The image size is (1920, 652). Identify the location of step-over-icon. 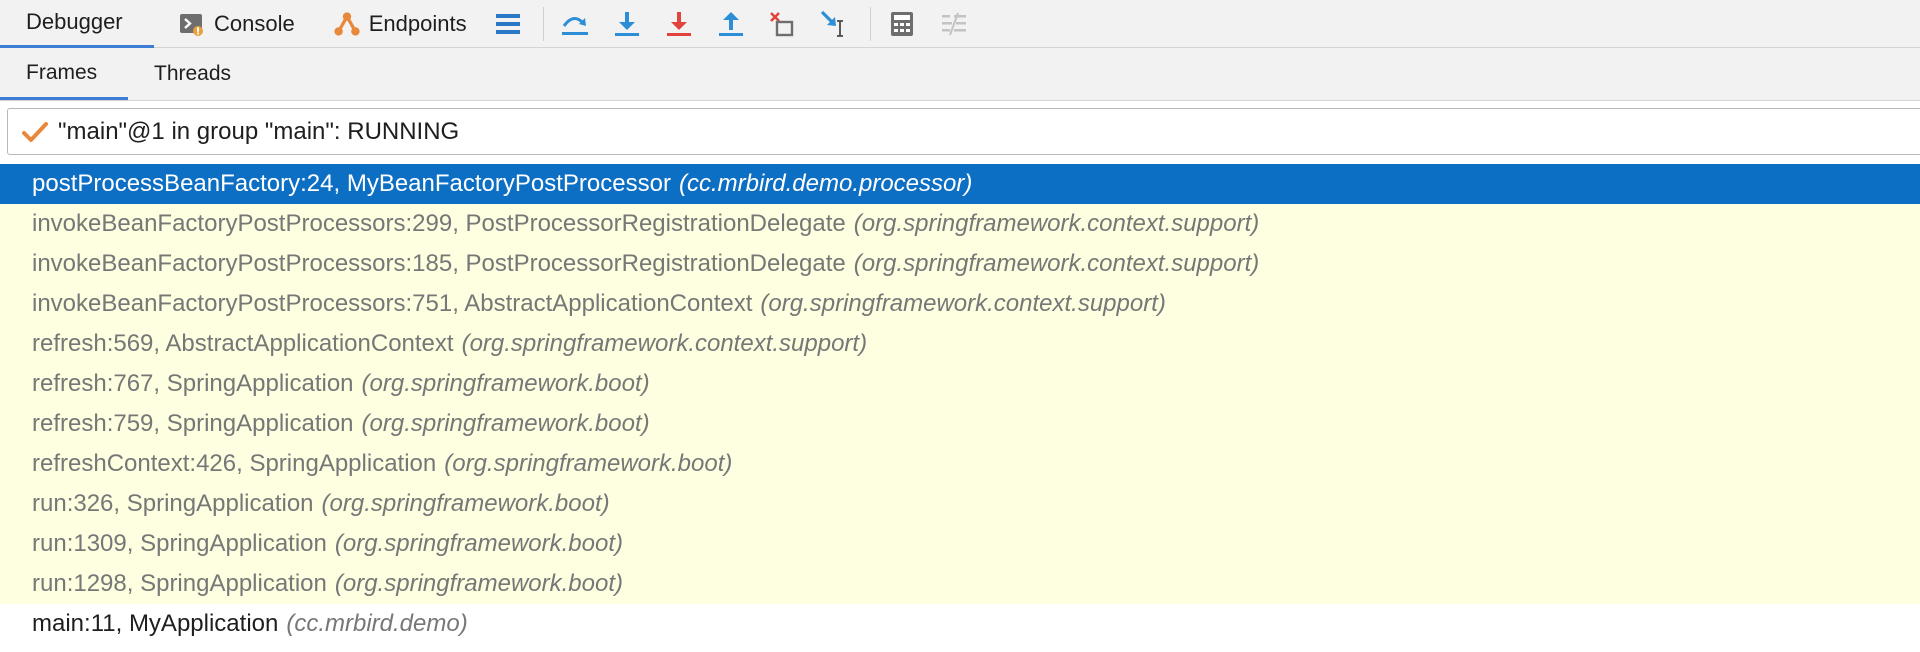
(575, 24).